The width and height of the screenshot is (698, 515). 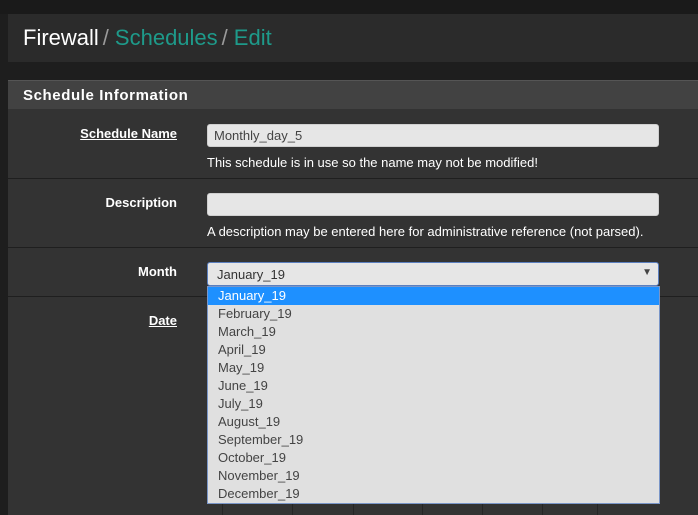 What do you see at coordinates (433, 314) in the screenshot?
I see `month-option: February_19` at bounding box center [433, 314].